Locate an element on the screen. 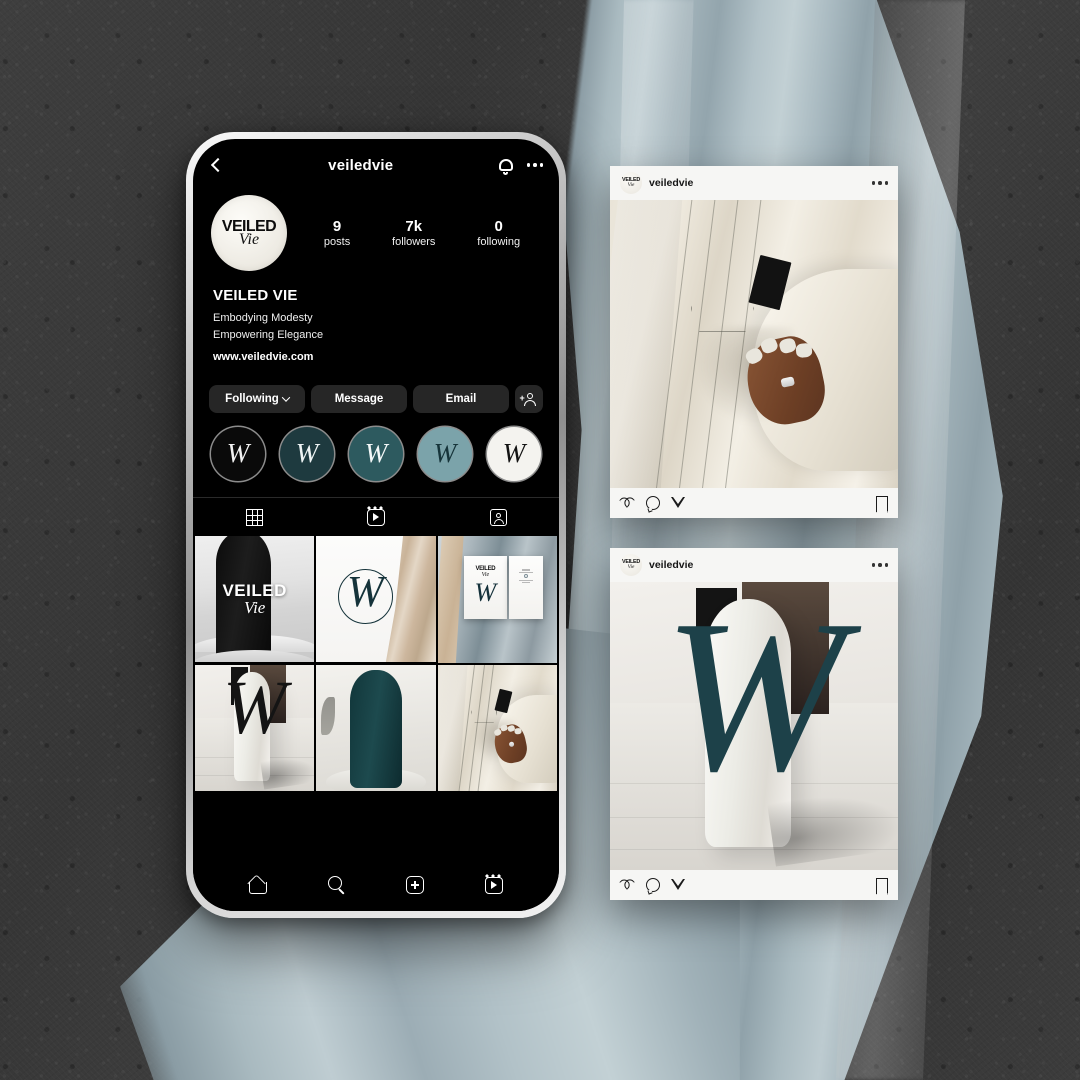 The image size is (1080, 1080). email-button-label: Email is located at coordinates (461, 399).